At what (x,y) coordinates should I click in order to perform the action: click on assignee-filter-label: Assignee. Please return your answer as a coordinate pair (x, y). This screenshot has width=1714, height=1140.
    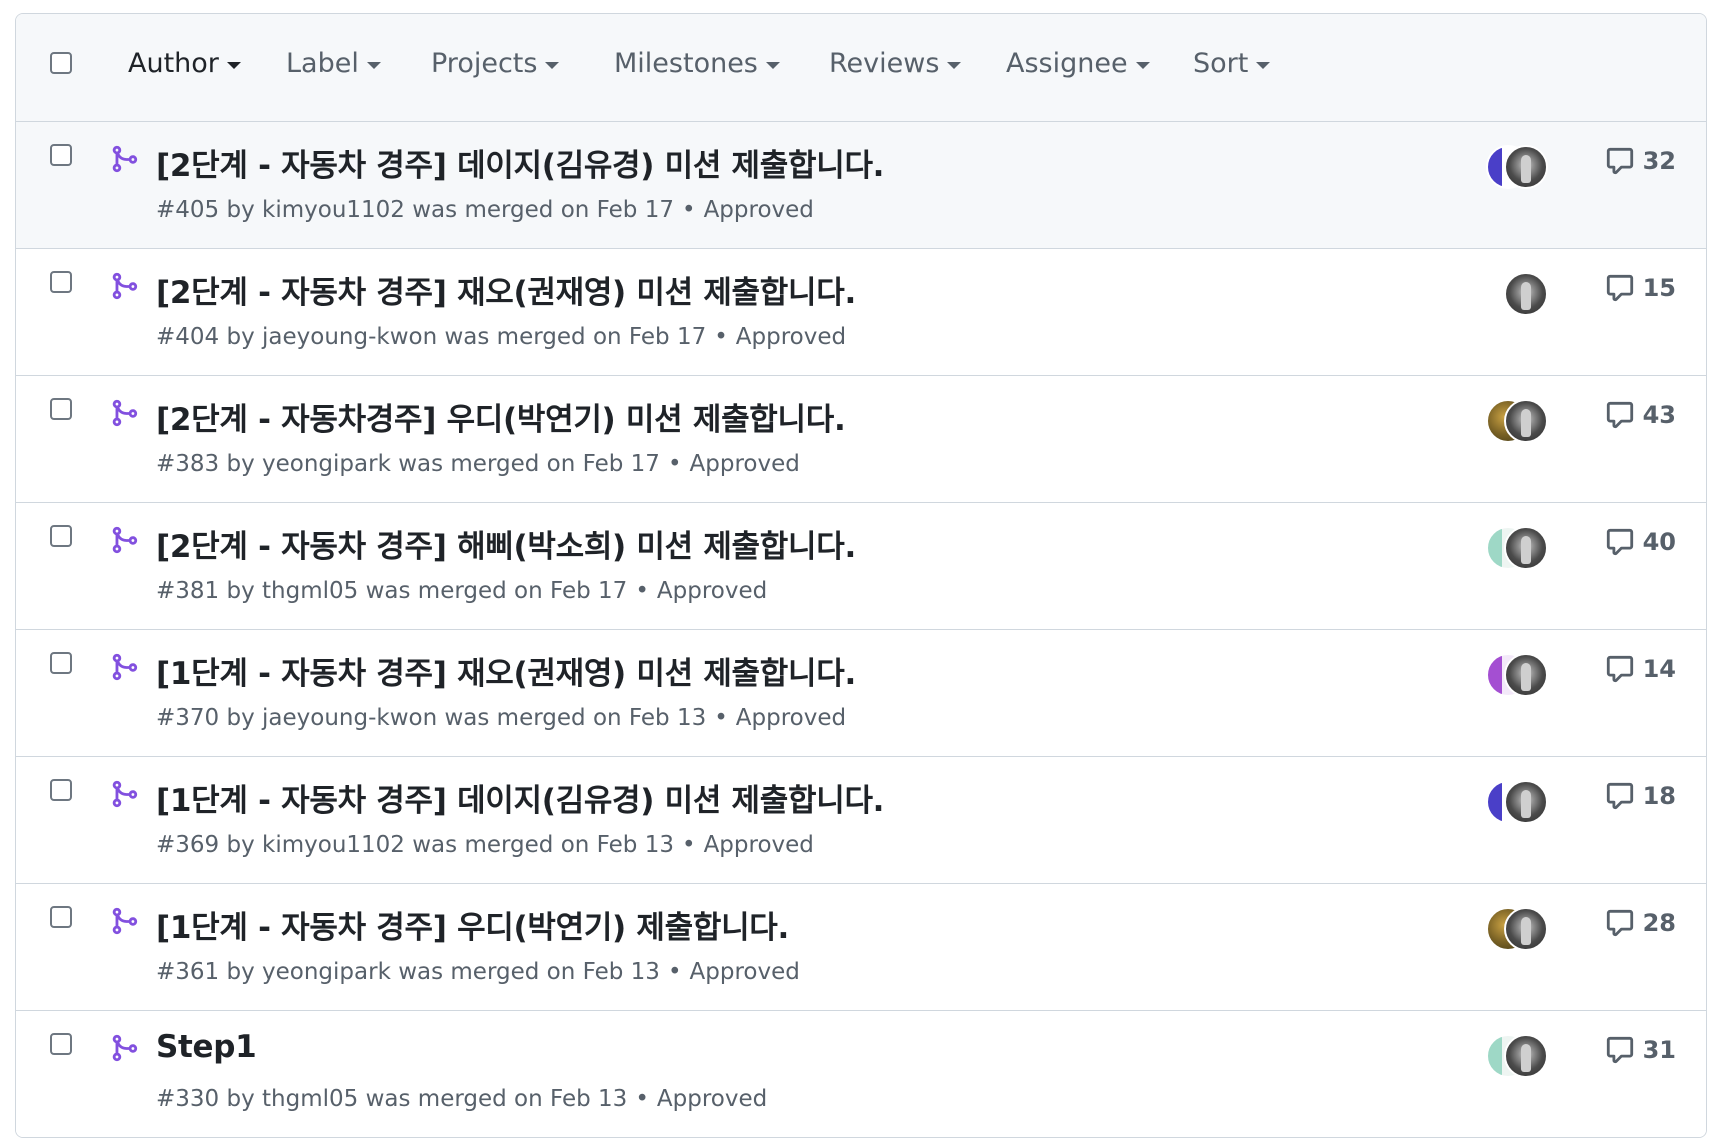
    Looking at the image, I should click on (1067, 63).